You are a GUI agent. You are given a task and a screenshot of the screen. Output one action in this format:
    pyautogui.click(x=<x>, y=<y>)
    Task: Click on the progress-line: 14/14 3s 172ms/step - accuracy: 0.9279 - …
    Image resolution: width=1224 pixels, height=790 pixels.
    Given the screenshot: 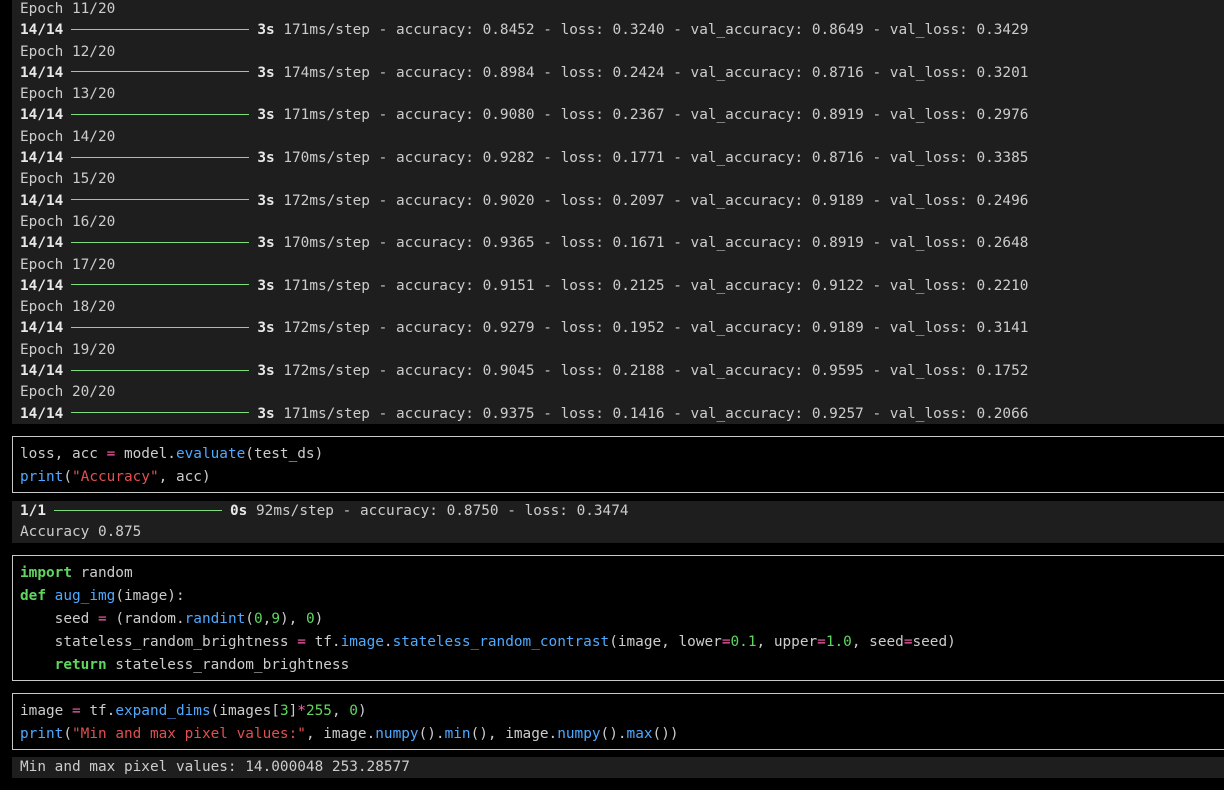 What is the action you would take?
    pyautogui.click(x=622, y=328)
    